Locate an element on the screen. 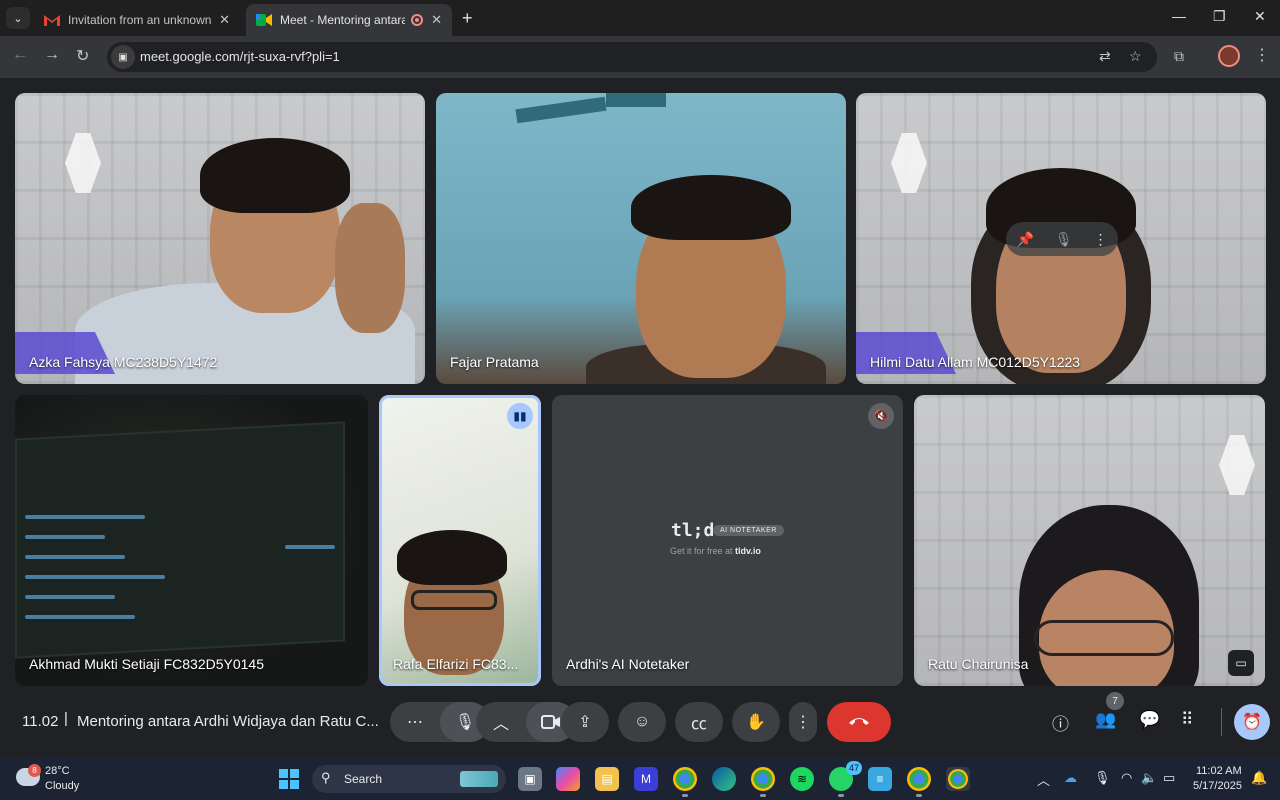 The image size is (1280, 800). captions-button: ㏄ is located at coordinates (699, 722).